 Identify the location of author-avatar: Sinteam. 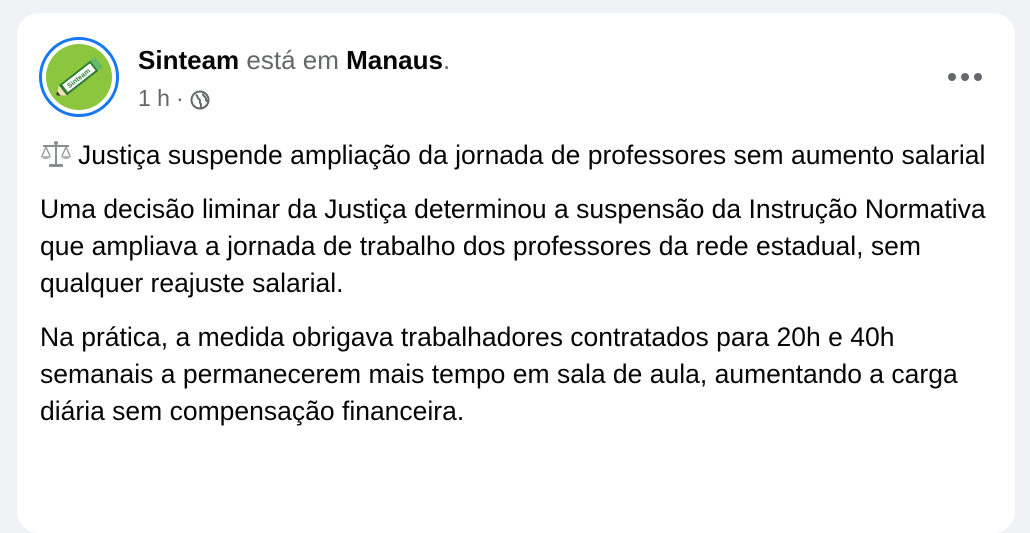
(79, 77).